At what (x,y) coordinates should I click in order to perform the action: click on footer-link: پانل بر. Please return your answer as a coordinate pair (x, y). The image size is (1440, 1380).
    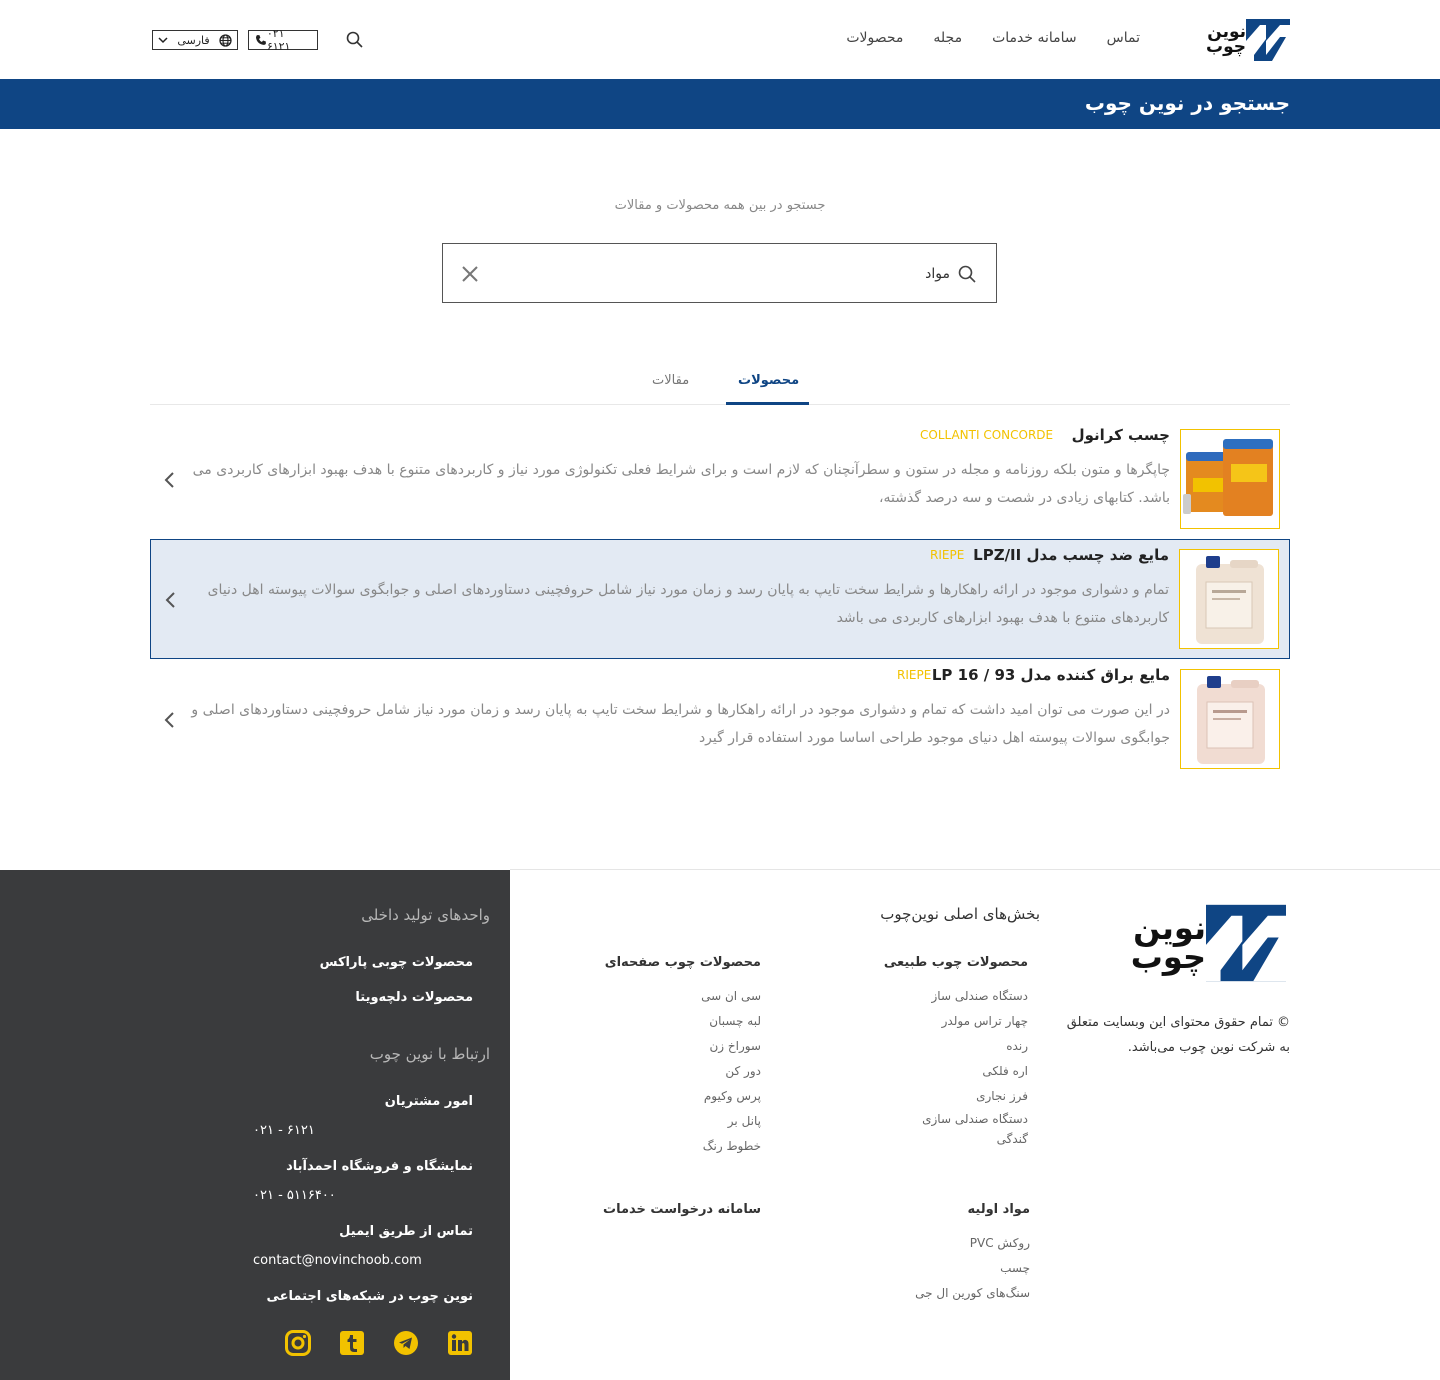
    Looking at the image, I should click on (683, 1121).